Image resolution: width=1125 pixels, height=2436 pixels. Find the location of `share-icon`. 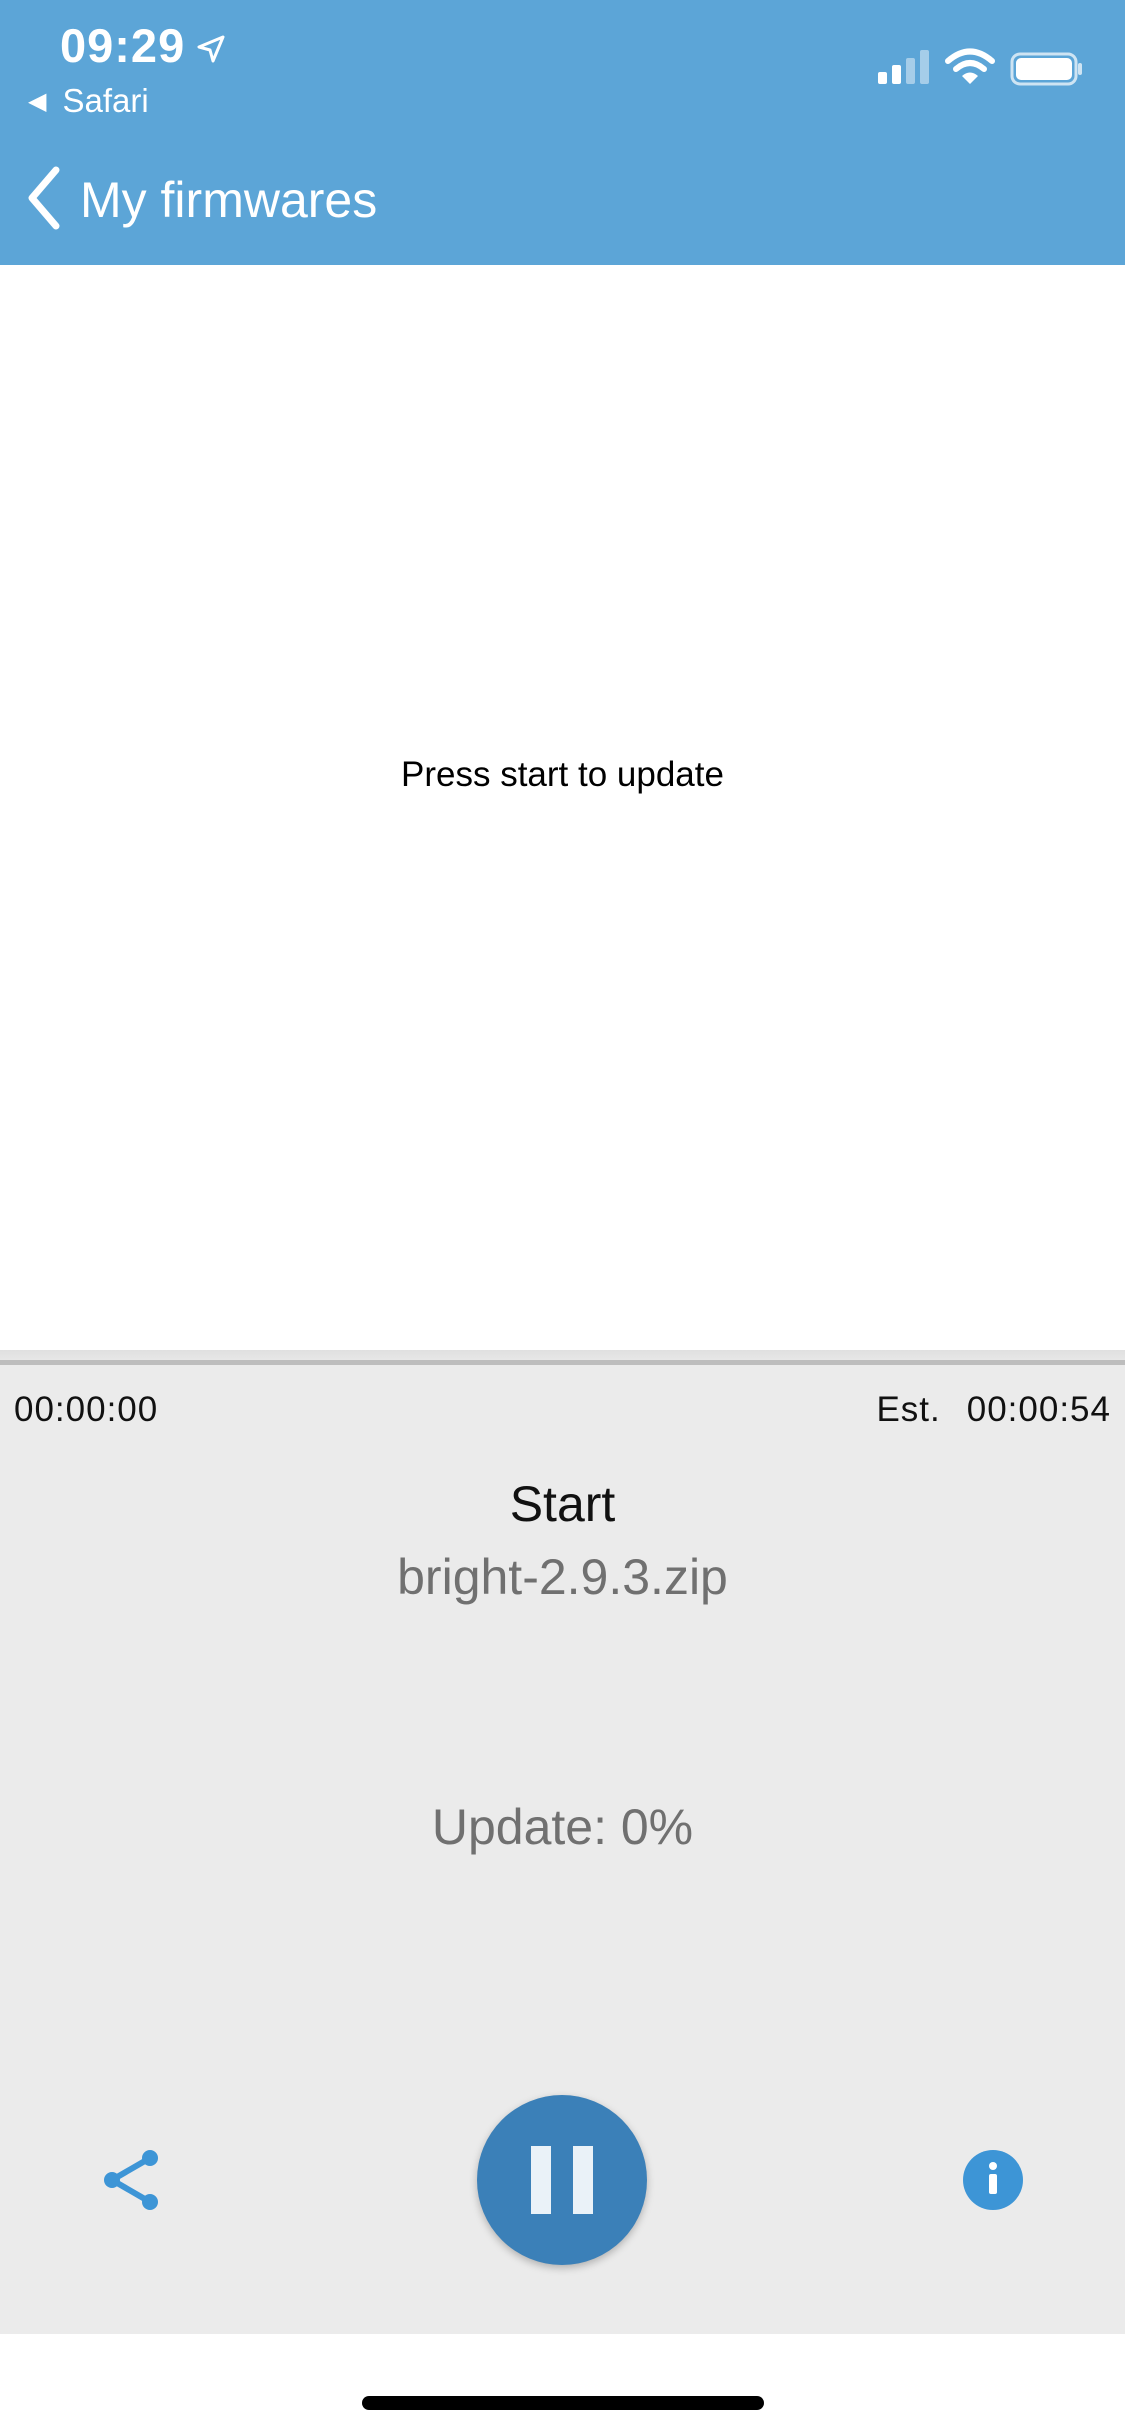

share-icon is located at coordinates (132, 2183).